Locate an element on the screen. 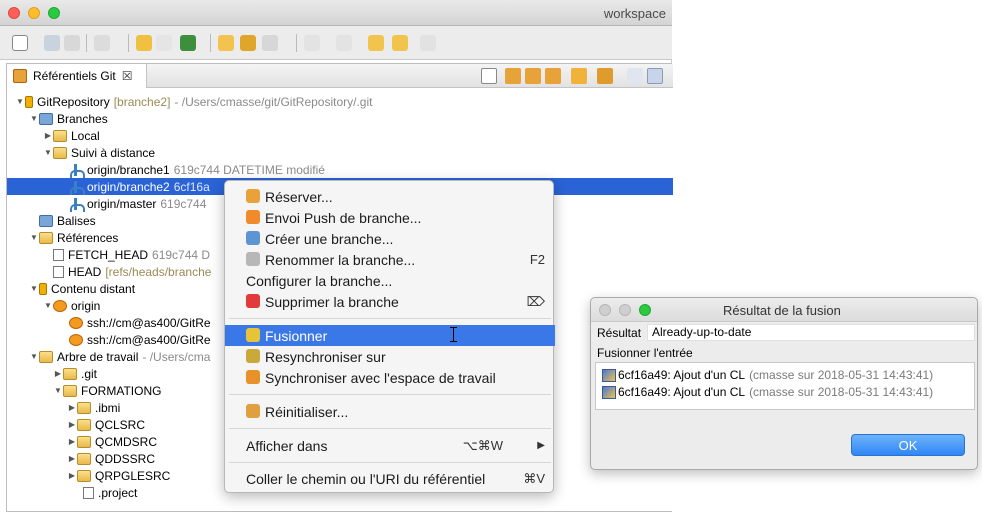 This screenshot has height=512, width=982. link-icon is located at coordinates (164, 43).